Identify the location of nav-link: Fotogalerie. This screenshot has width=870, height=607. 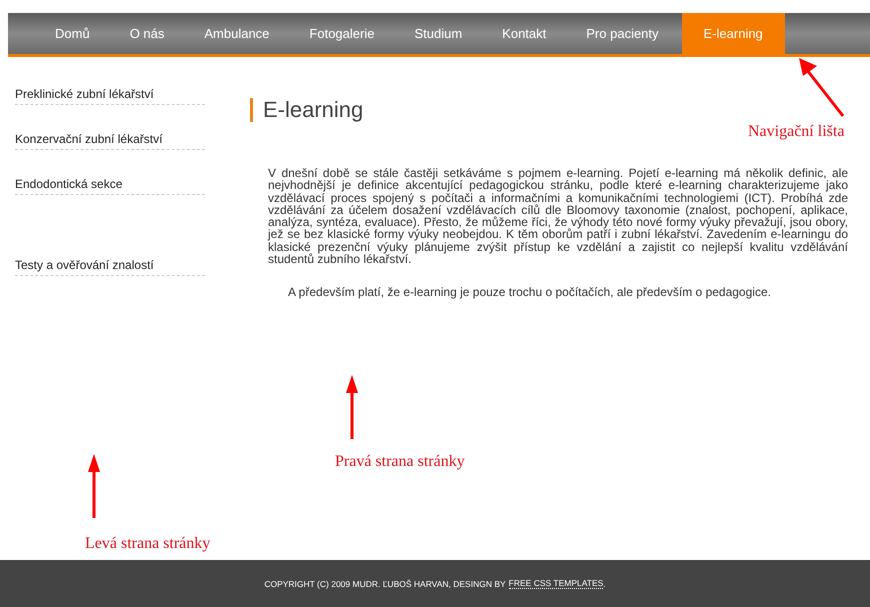
(341, 33).